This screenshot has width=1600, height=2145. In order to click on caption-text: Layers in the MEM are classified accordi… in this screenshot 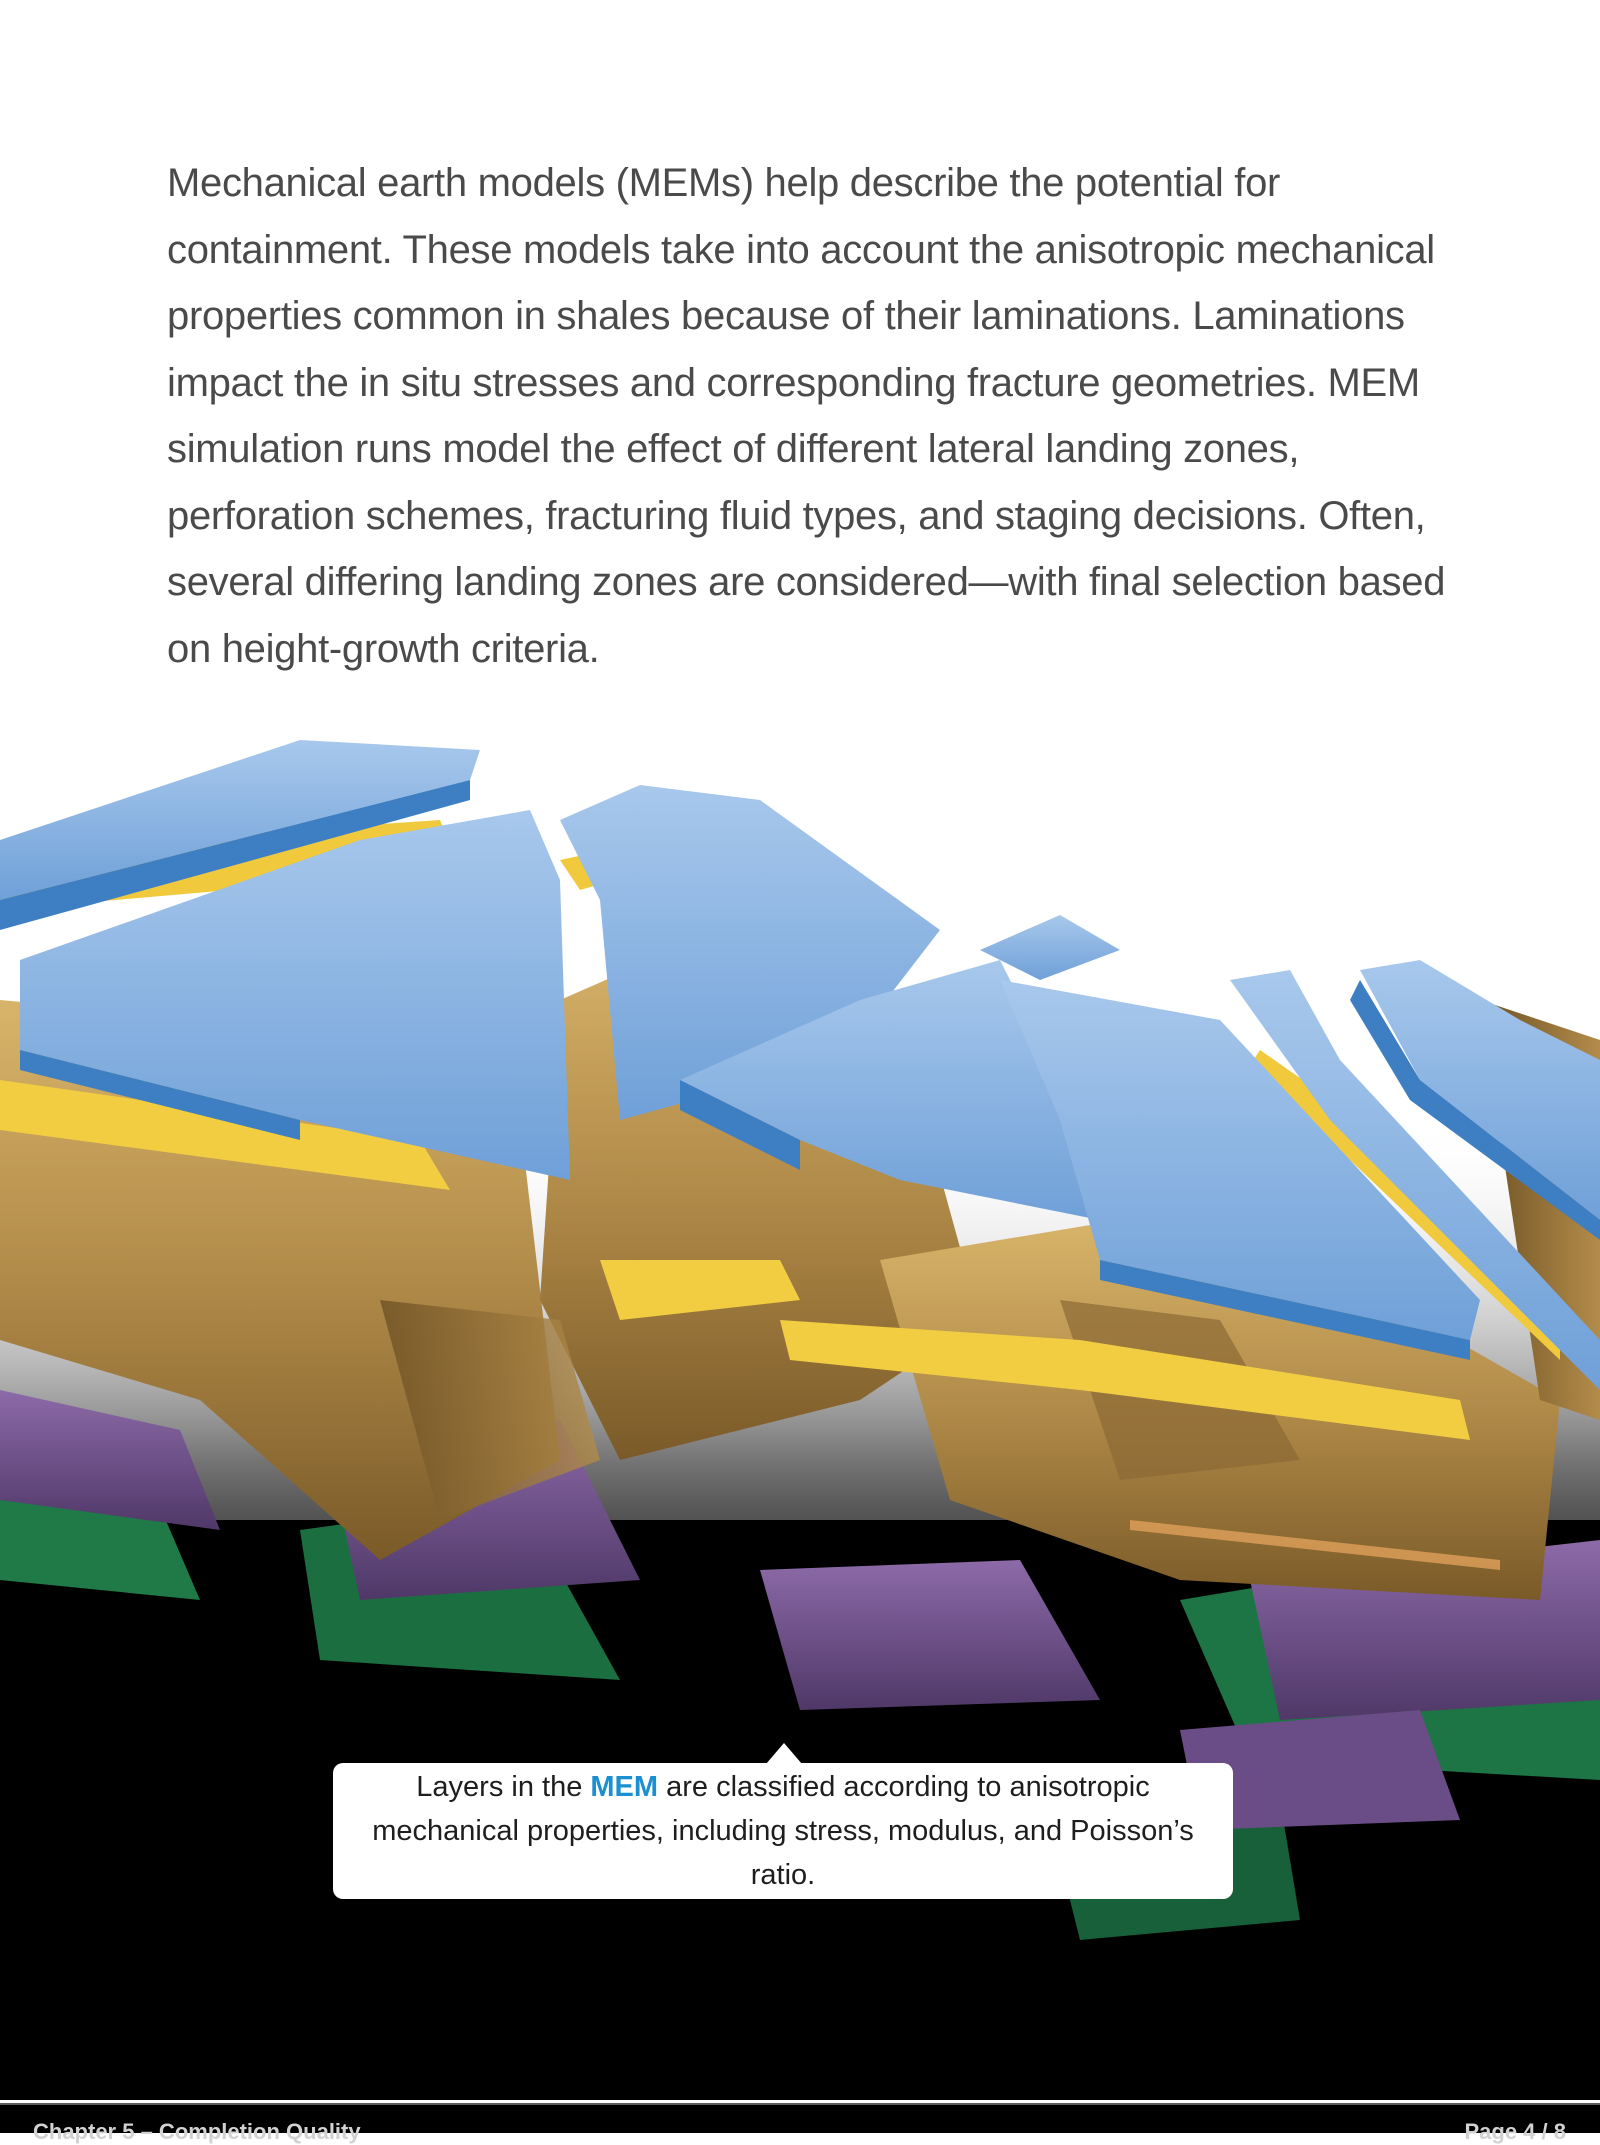, I will do `click(783, 1831)`.